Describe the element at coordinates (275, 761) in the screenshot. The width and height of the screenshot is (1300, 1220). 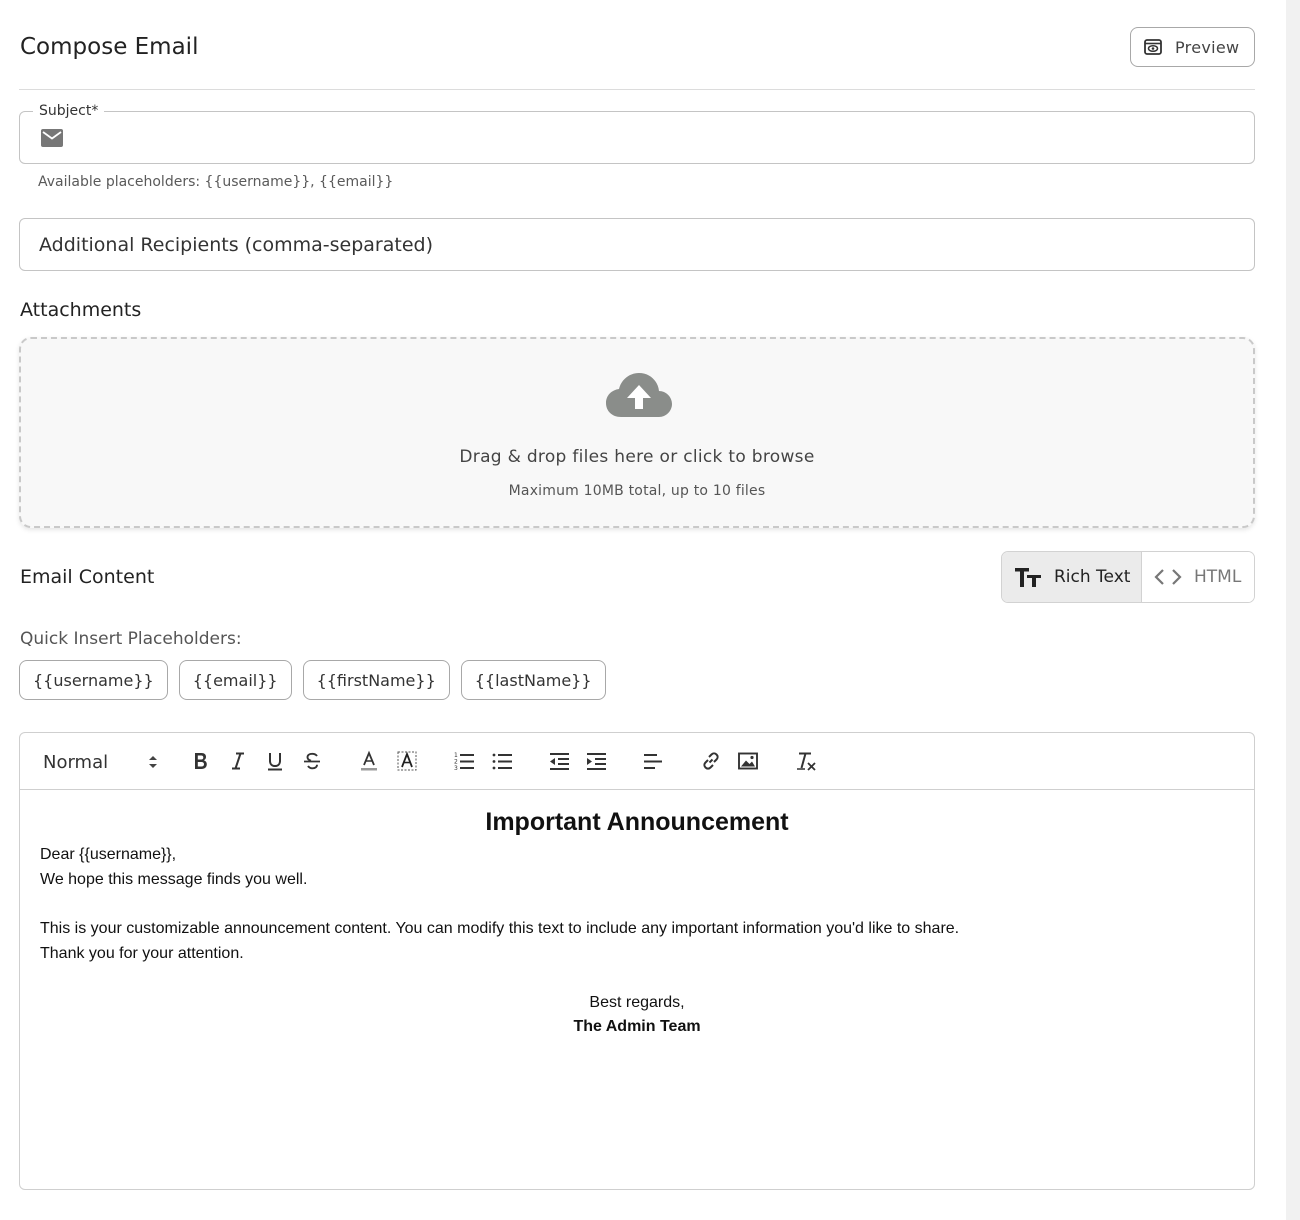
I see `underline-icon` at that location.